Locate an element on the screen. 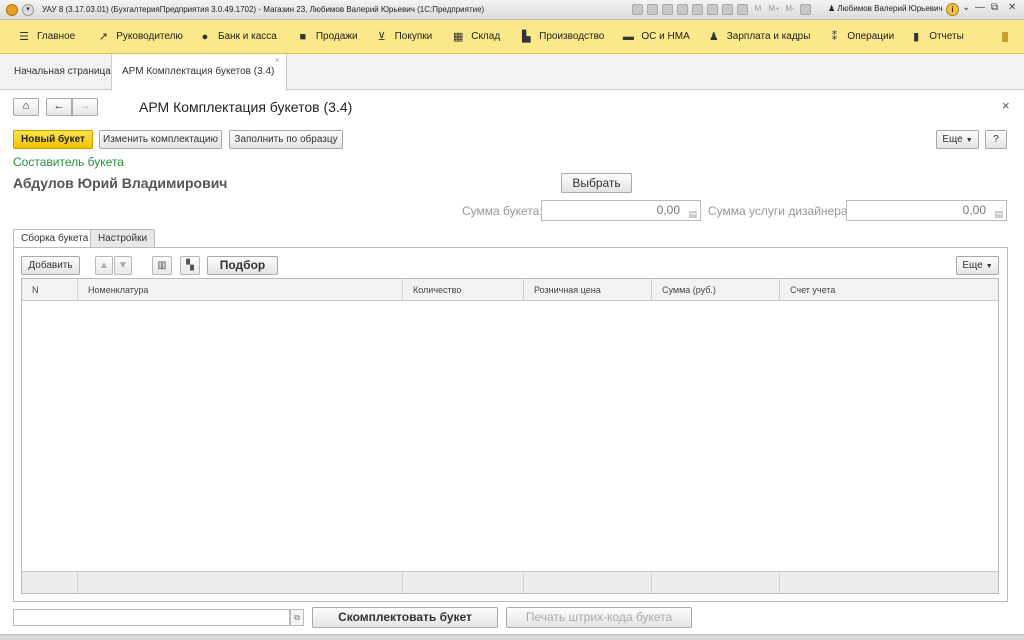 The height and width of the screenshot is (640, 1024). select-button: Выбрать is located at coordinates (596, 183).